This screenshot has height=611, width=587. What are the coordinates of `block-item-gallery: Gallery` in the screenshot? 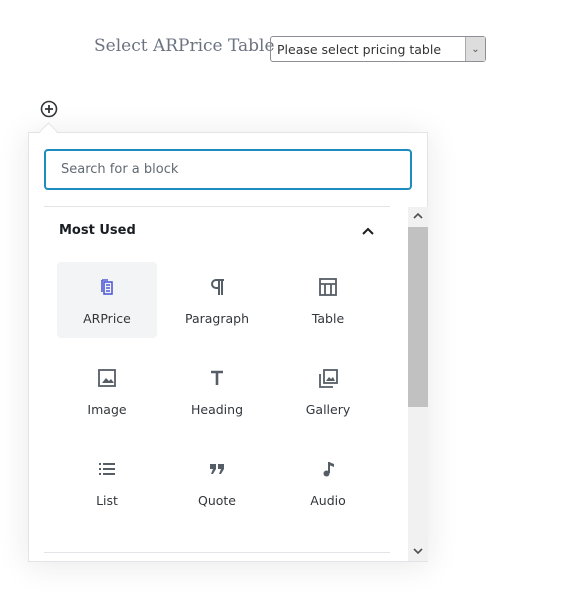 It's located at (328, 391).